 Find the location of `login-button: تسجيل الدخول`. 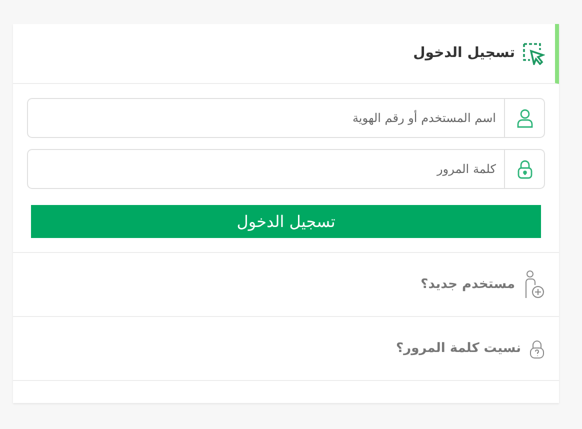

login-button: تسجيل الدخول is located at coordinates (286, 221).